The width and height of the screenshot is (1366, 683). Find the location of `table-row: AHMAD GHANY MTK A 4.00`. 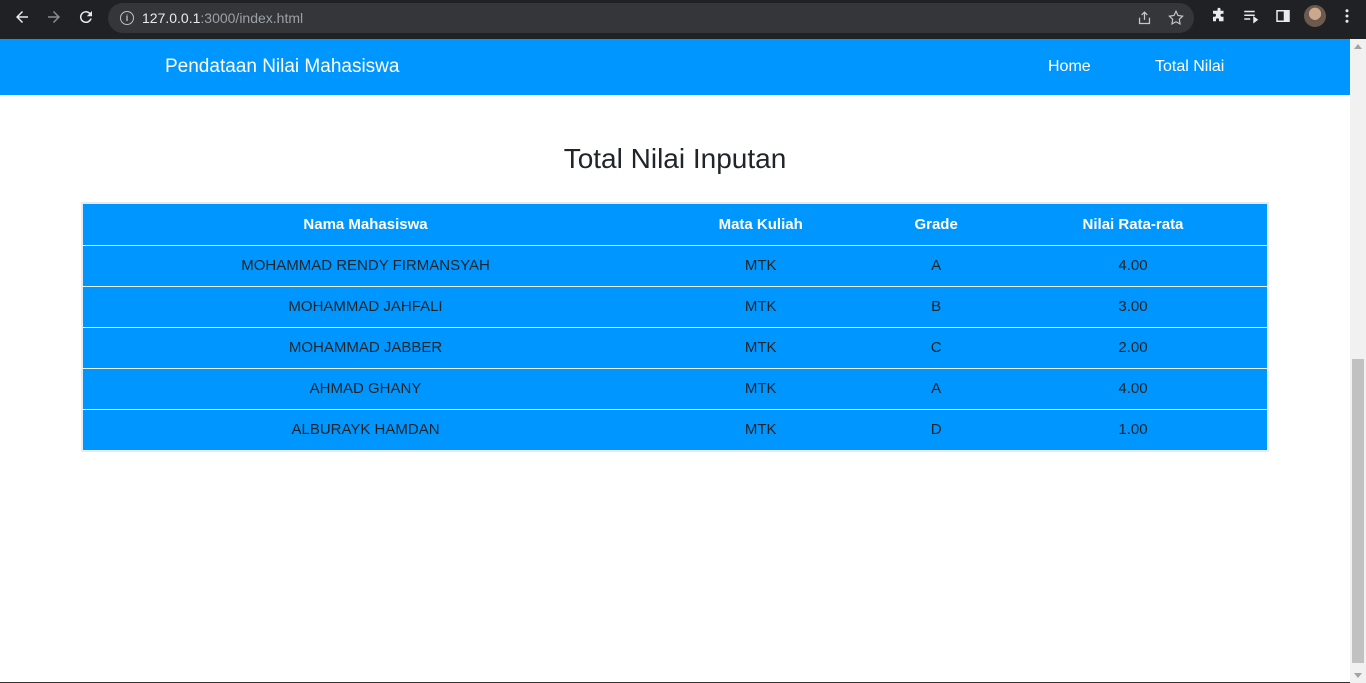

table-row: AHMAD GHANY MTK A 4.00 is located at coordinates (675, 388).